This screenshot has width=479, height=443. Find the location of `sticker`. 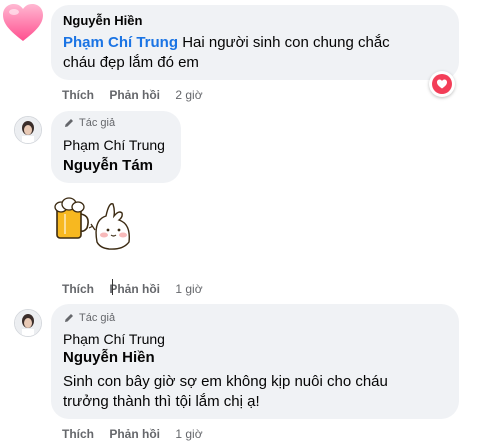

sticker is located at coordinates (96, 225).